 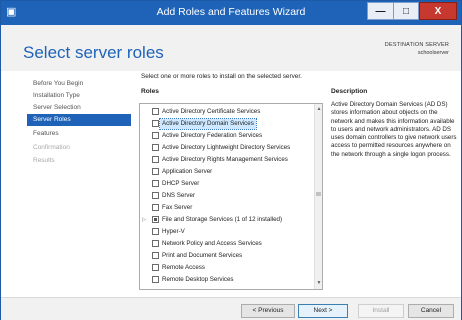 What do you see at coordinates (202, 255) in the screenshot?
I see `role-label: Print and Document Services` at bounding box center [202, 255].